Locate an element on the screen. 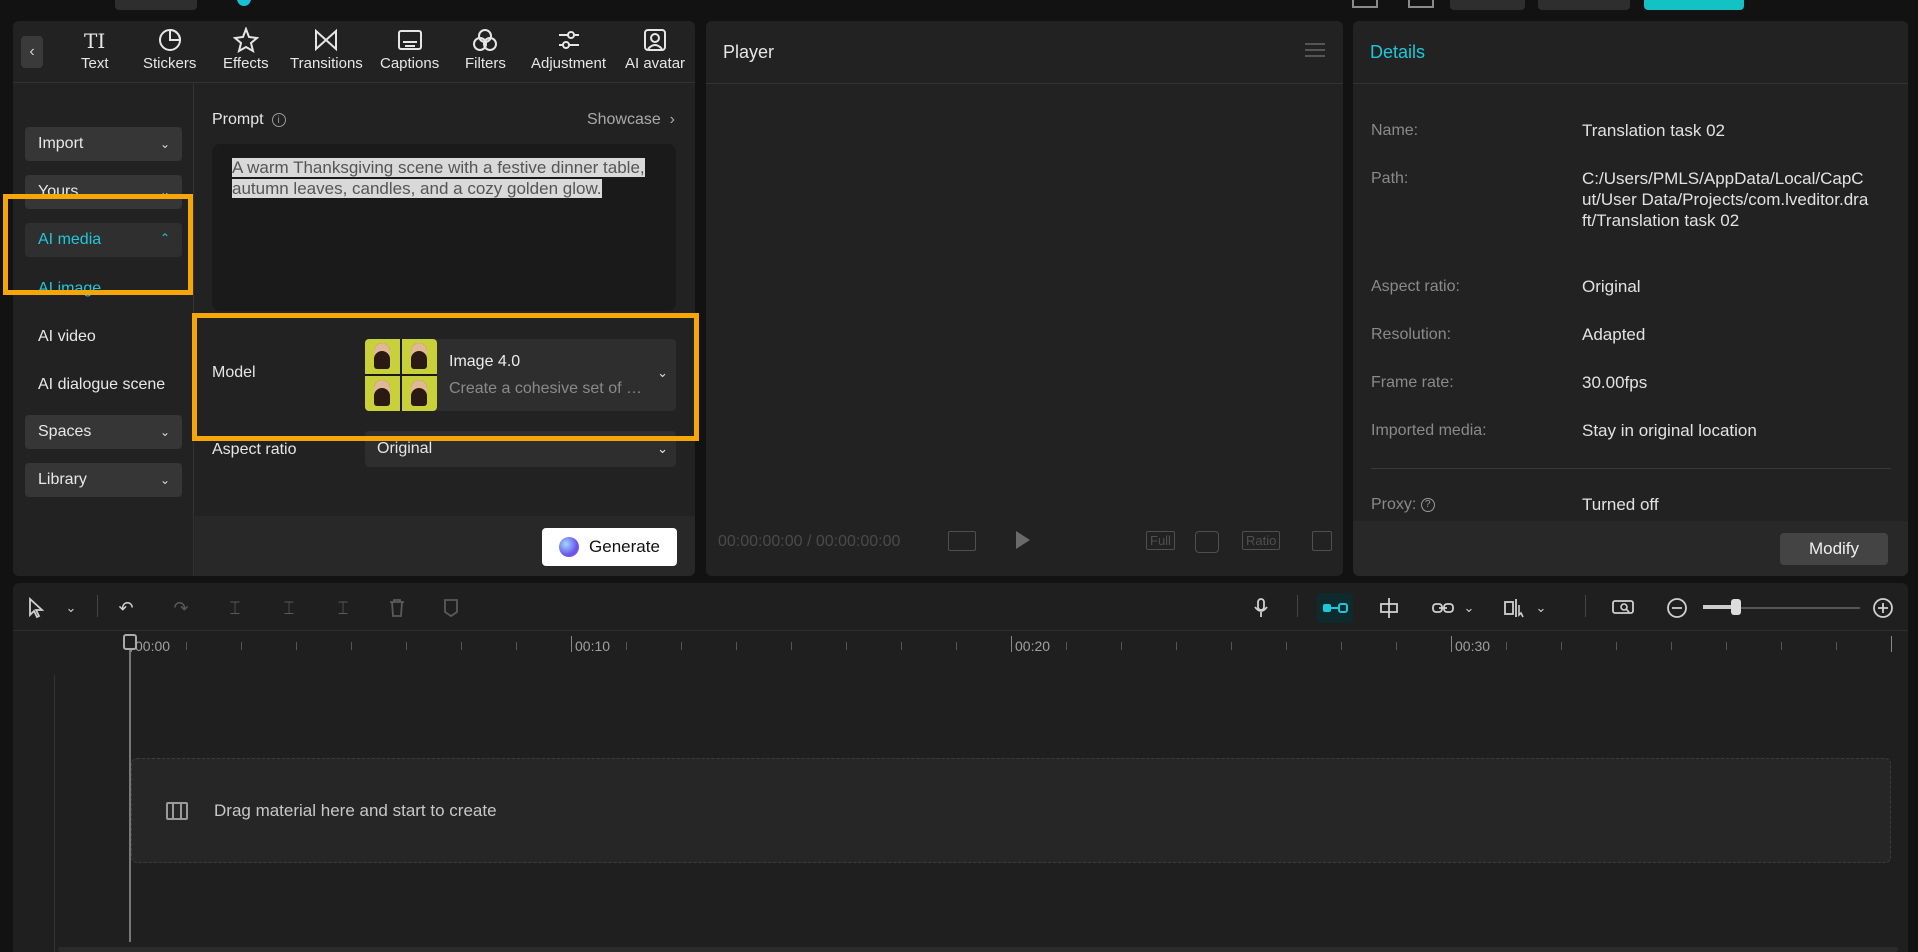 Image resolution: width=1918 pixels, height=952 pixels. sidebar-item-yours: Yours ⌄ is located at coordinates (103, 192).